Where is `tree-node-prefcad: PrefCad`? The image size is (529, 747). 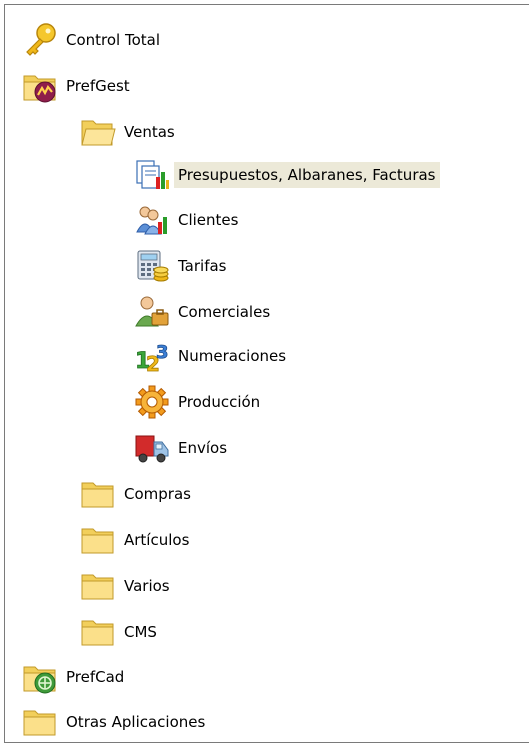 tree-node-prefcad: PrefCad is located at coordinates (75, 677).